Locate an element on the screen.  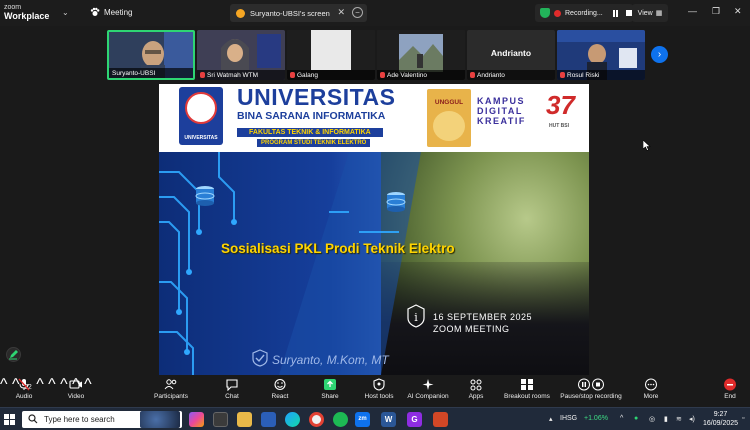
show-hidden-icons-icon: ^ is located at coordinates (621, 418).